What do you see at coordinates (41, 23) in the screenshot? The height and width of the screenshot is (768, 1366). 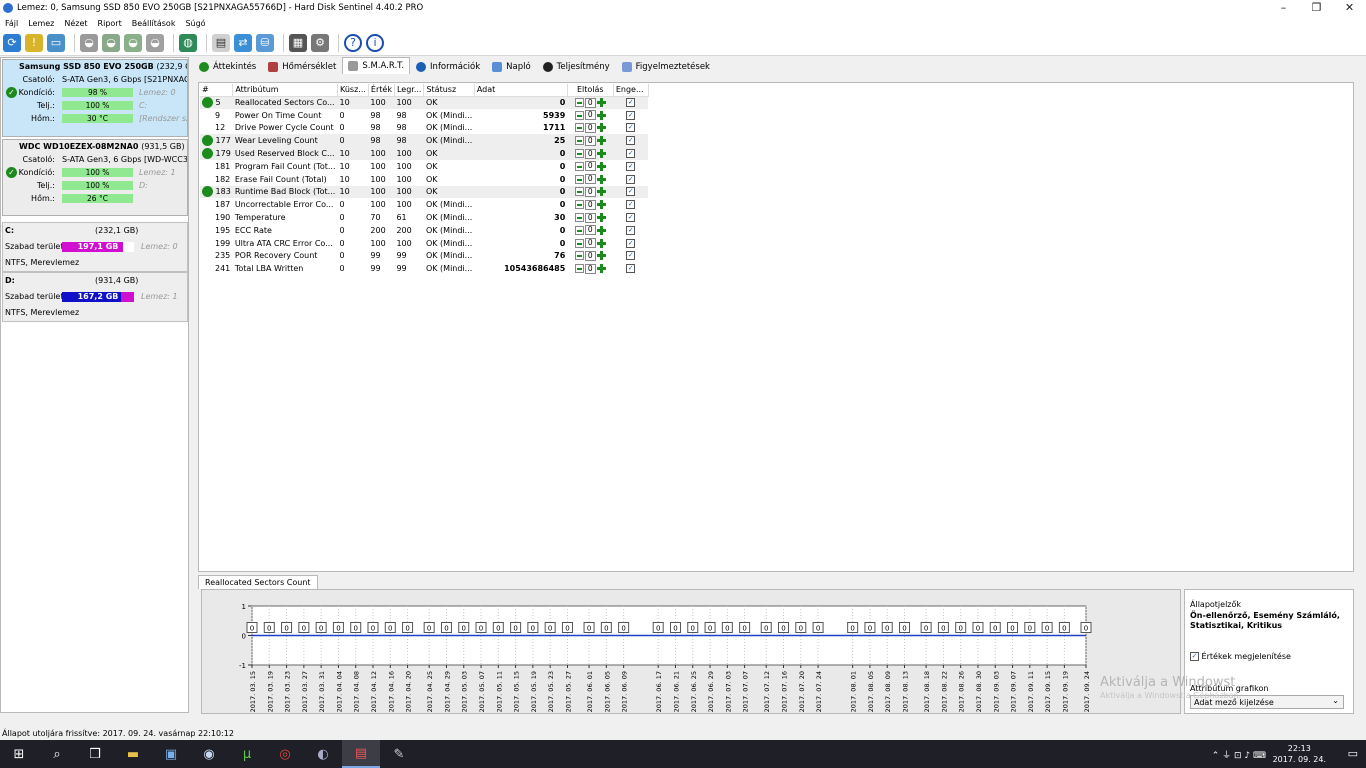 I see `menu-disk: Lemez` at bounding box center [41, 23].